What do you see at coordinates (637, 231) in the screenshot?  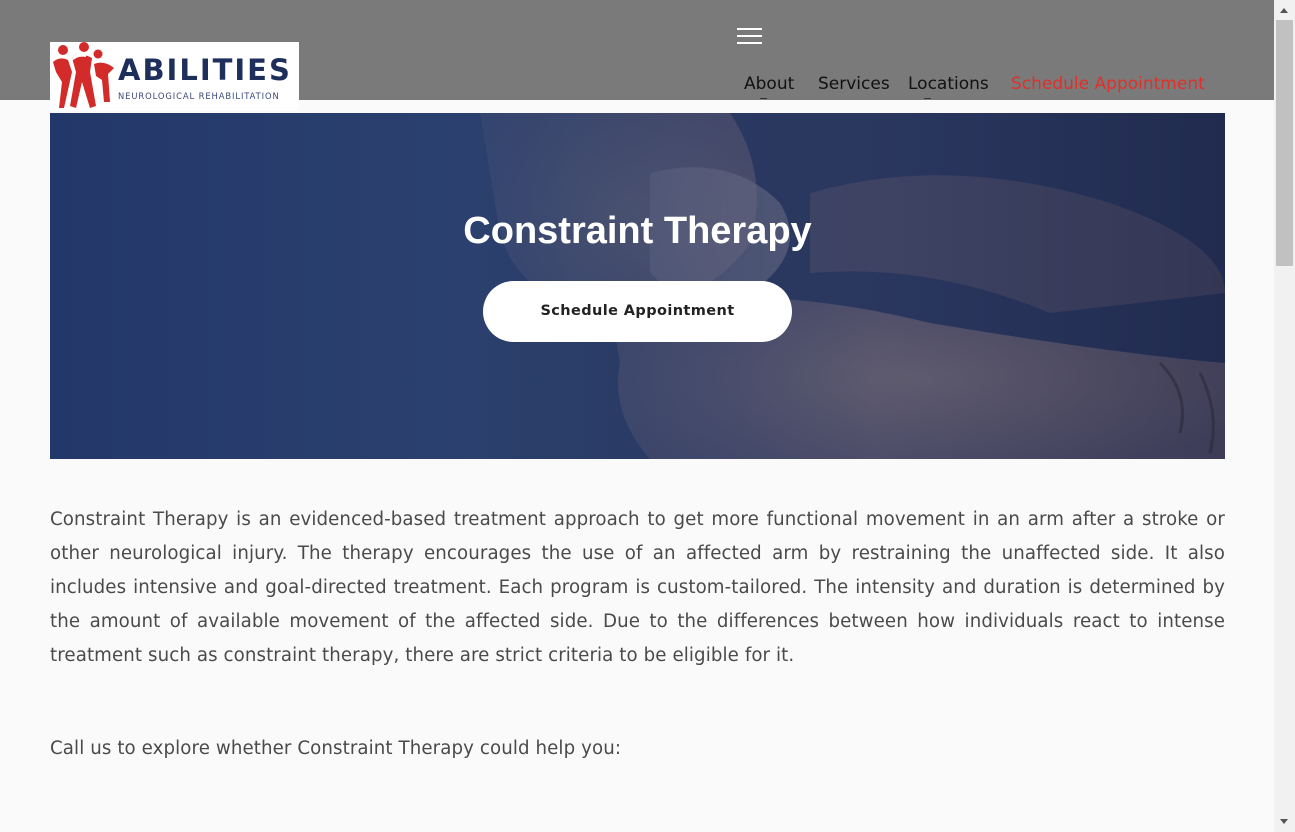 I see `page-title: Constraint Therapy` at bounding box center [637, 231].